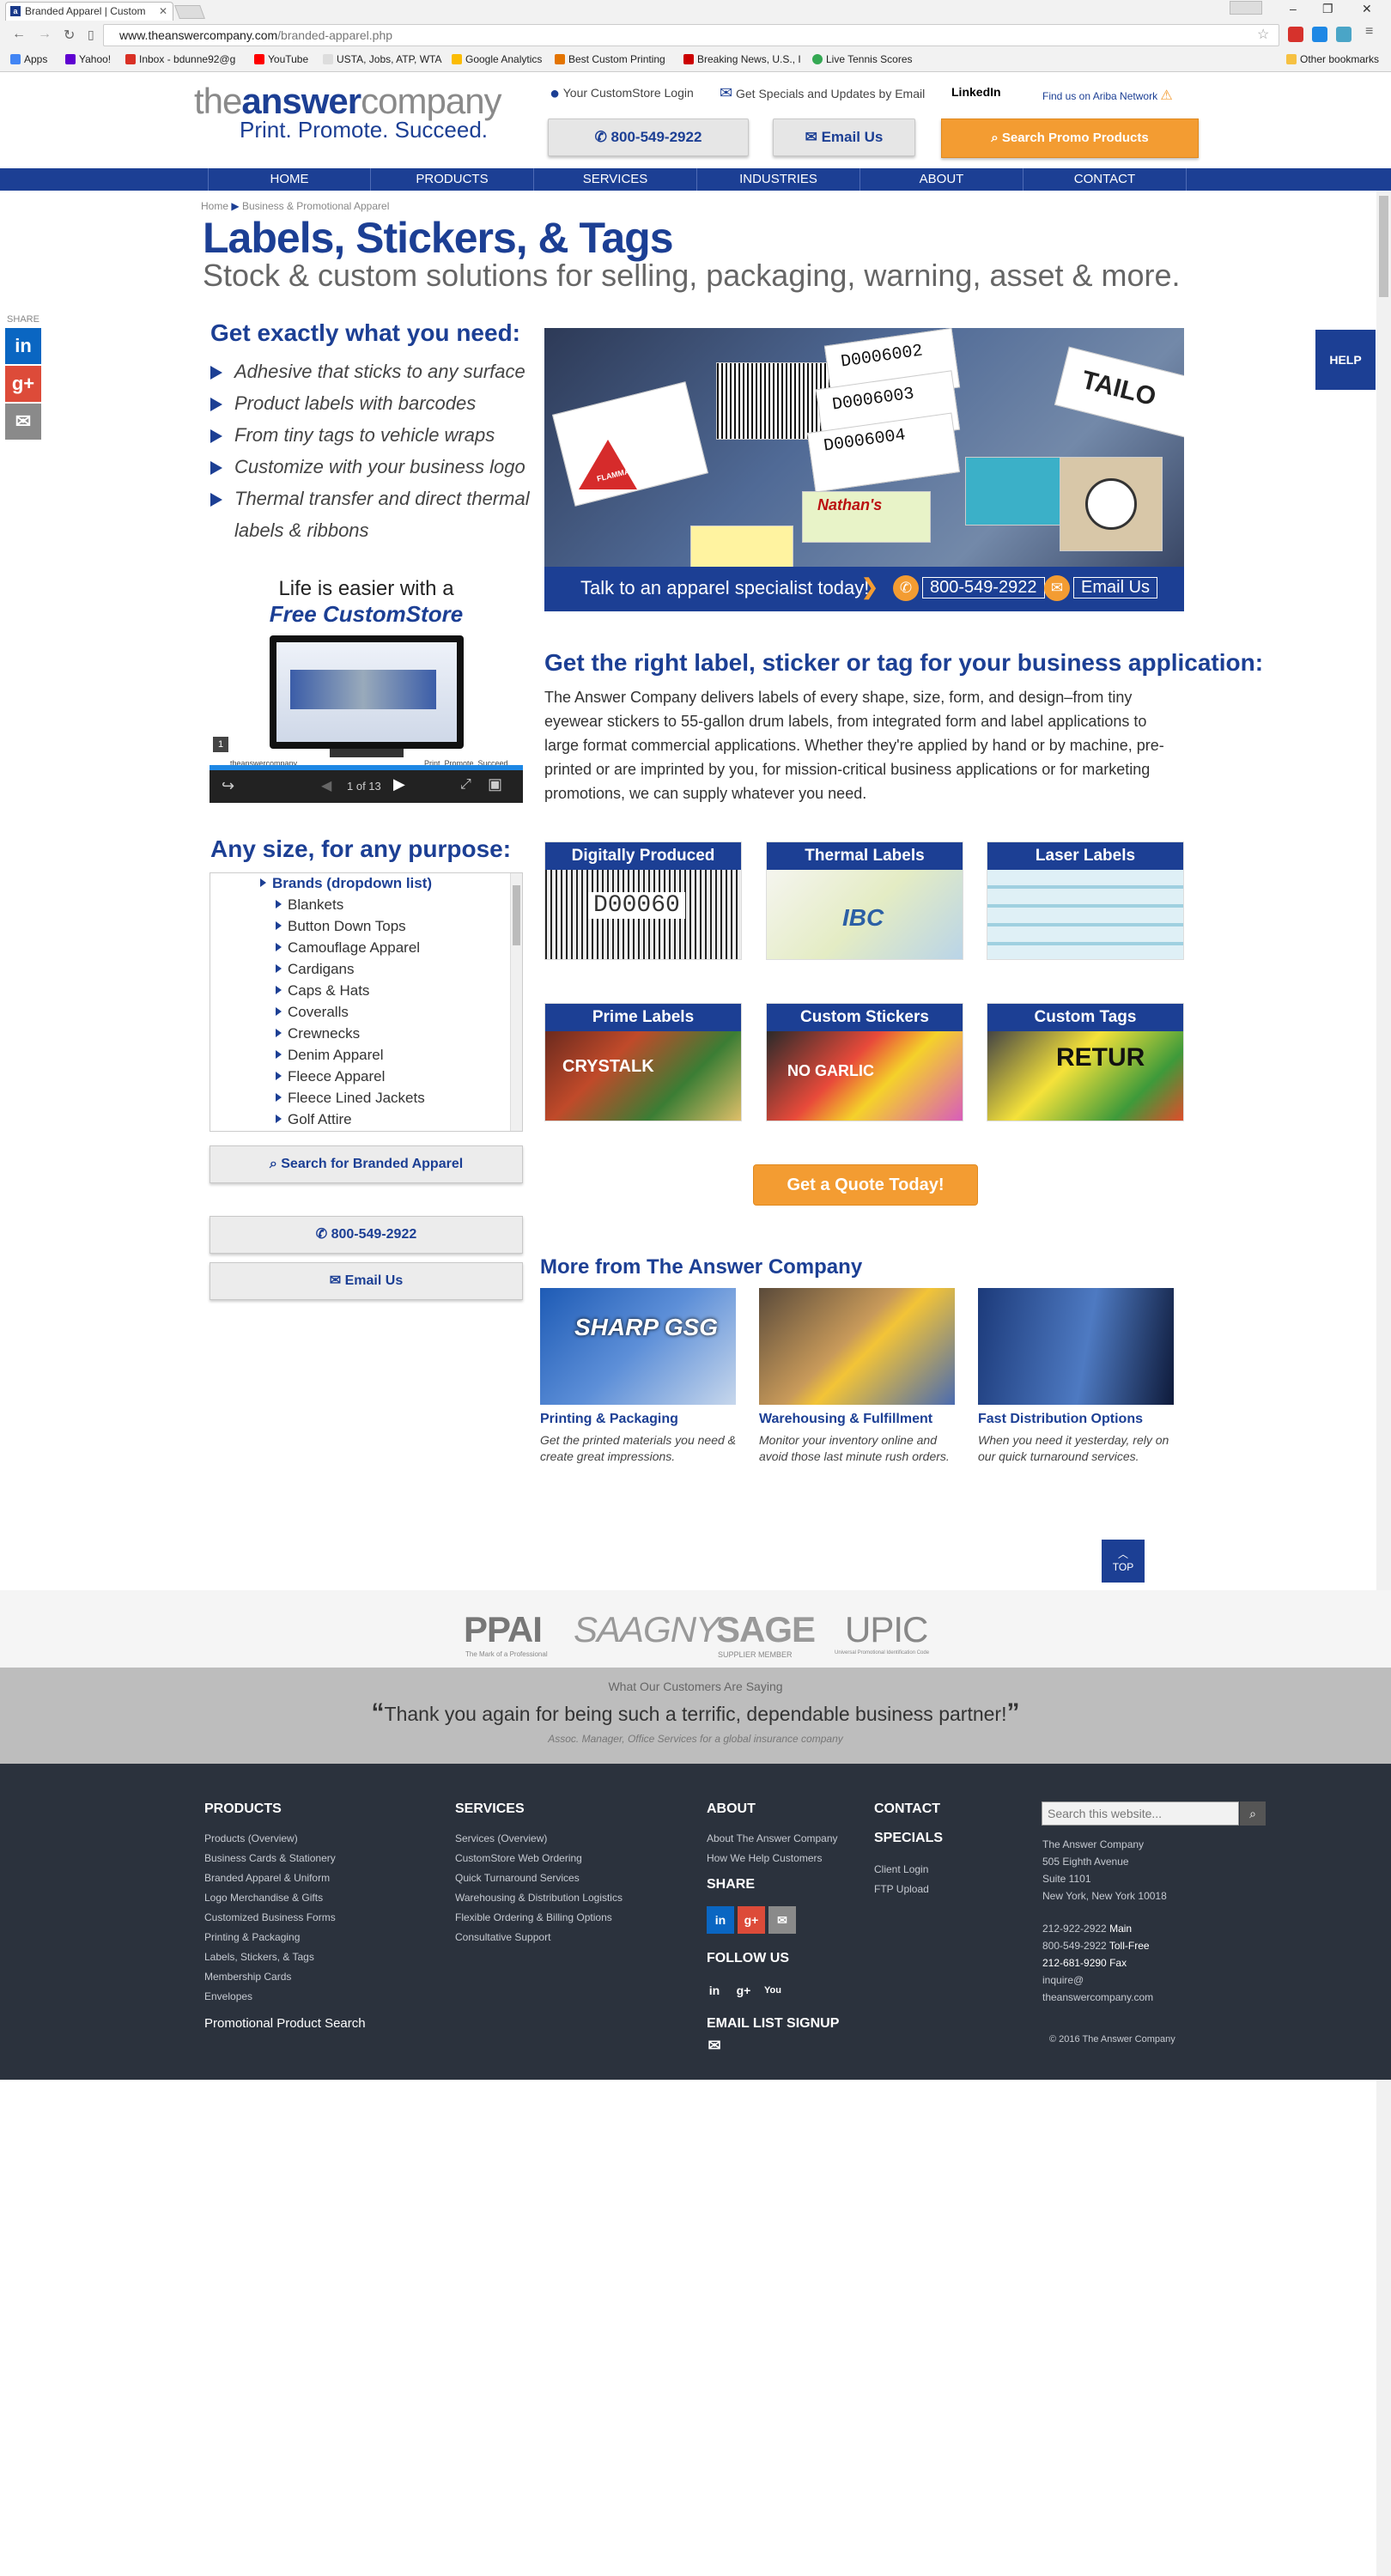 The width and height of the screenshot is (1391, 2576). What do you see at coordinates (330, 1076) in the screenshot?
I see `list-item: Fleece Apparel` at bounding box center [330, 1076].